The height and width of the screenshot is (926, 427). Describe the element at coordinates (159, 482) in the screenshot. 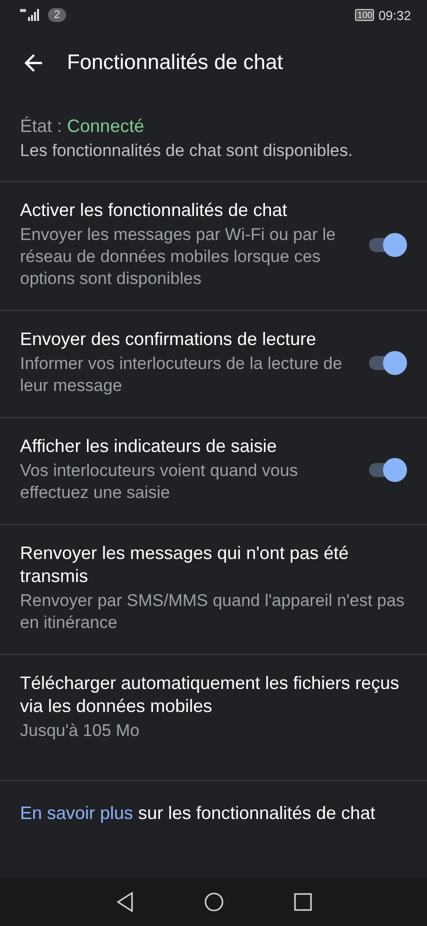

I see `setting-summary: Vos interlocuteurs voient quand vous effectuez une saisie` at that location.